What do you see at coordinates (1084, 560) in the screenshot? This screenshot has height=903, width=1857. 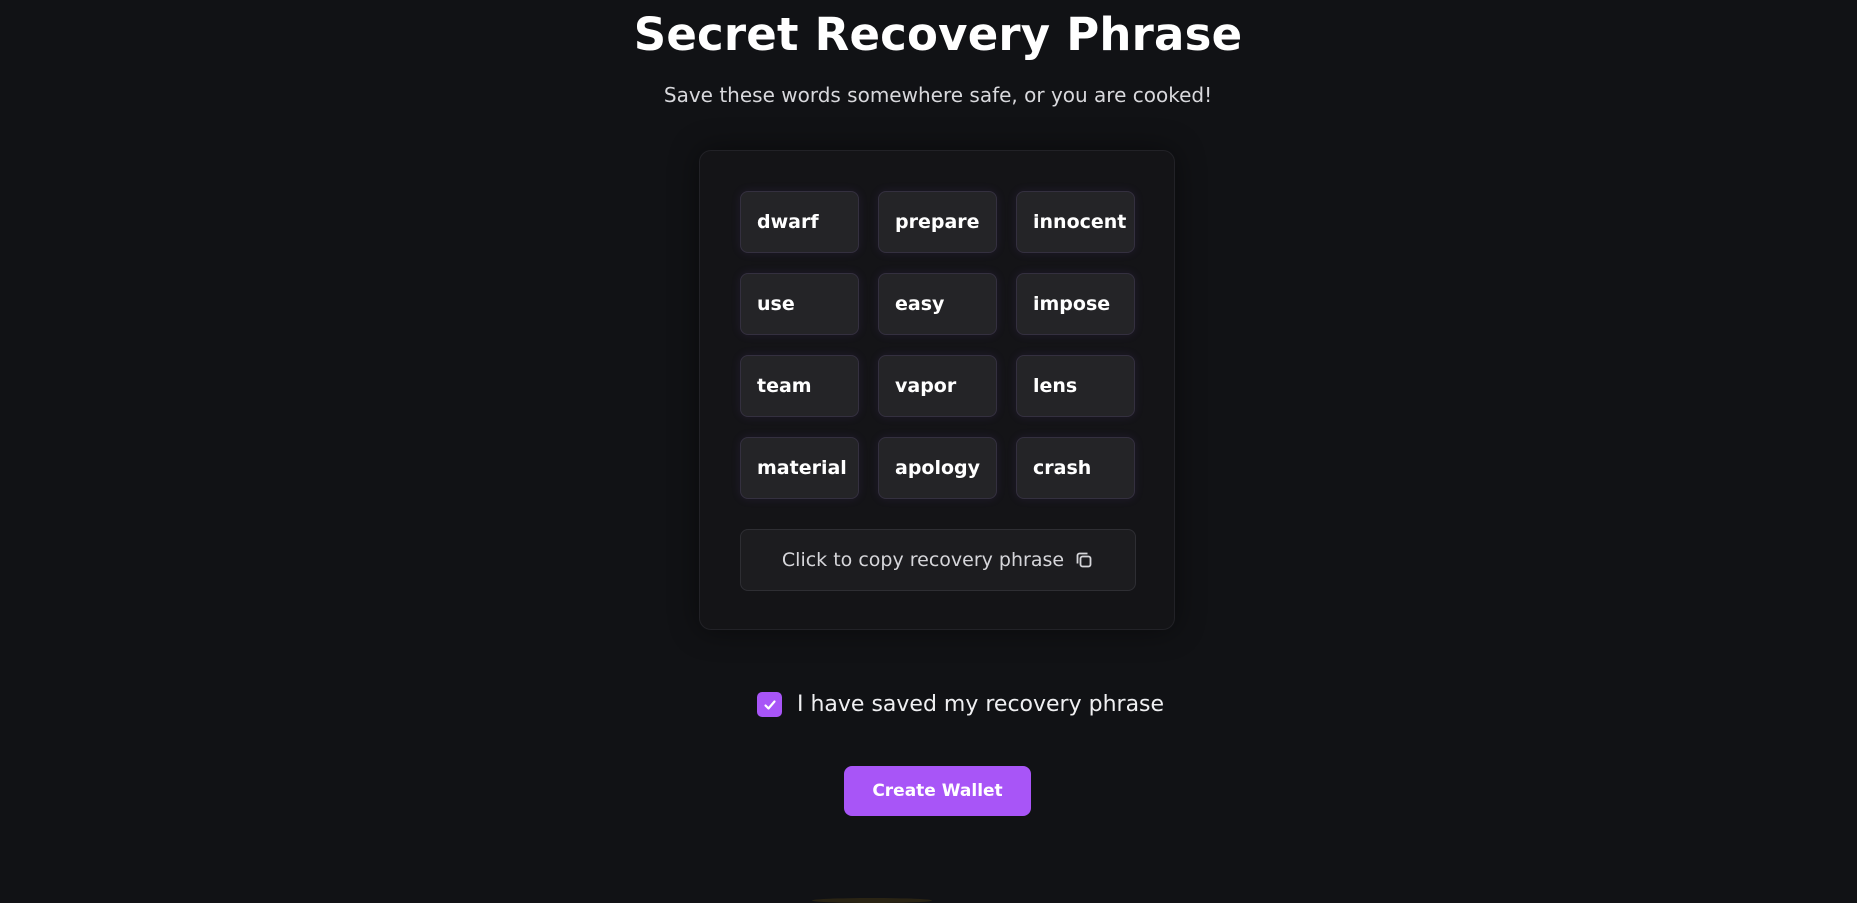 I see `copy-icon` at bounding box center [1084, 560].